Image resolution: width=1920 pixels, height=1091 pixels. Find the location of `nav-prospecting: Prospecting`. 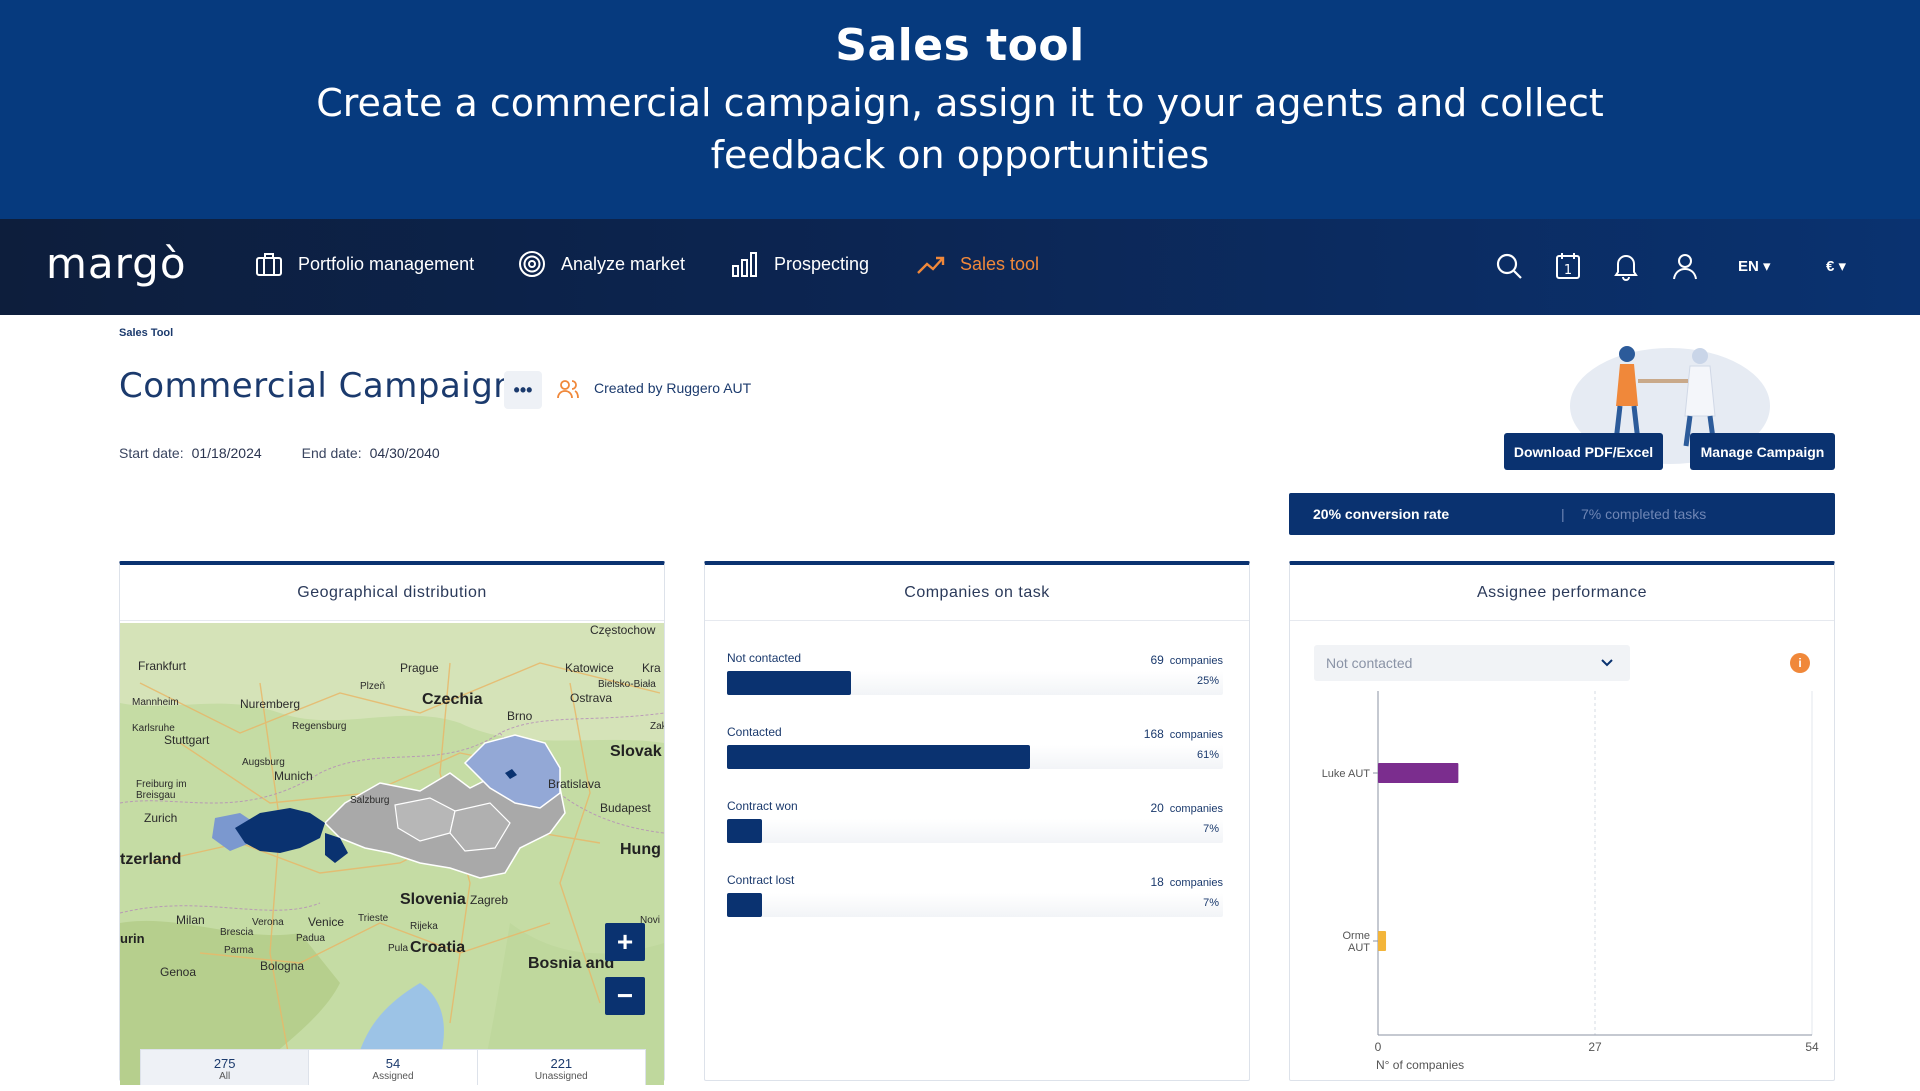

nav-prospecting: Prospecting is located at coordinates (799, 264).